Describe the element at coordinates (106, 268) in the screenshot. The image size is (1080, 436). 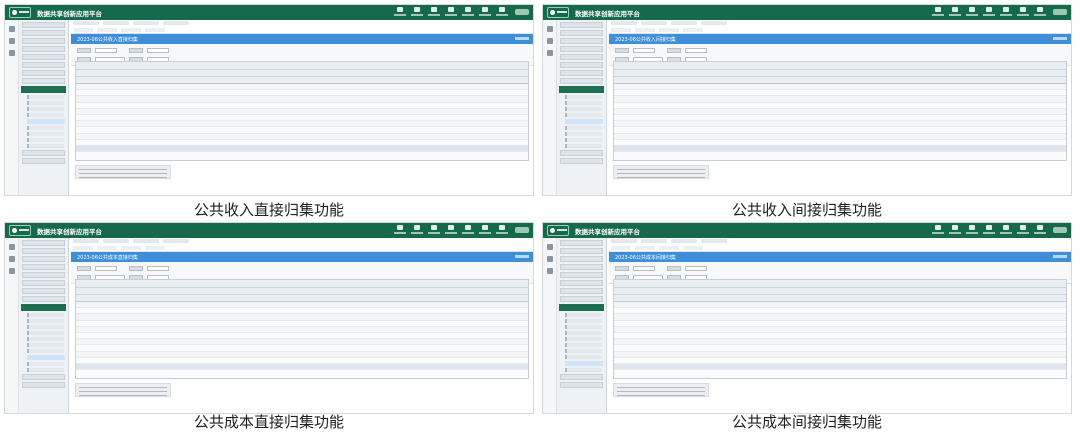
I see `filter-input` at that location.